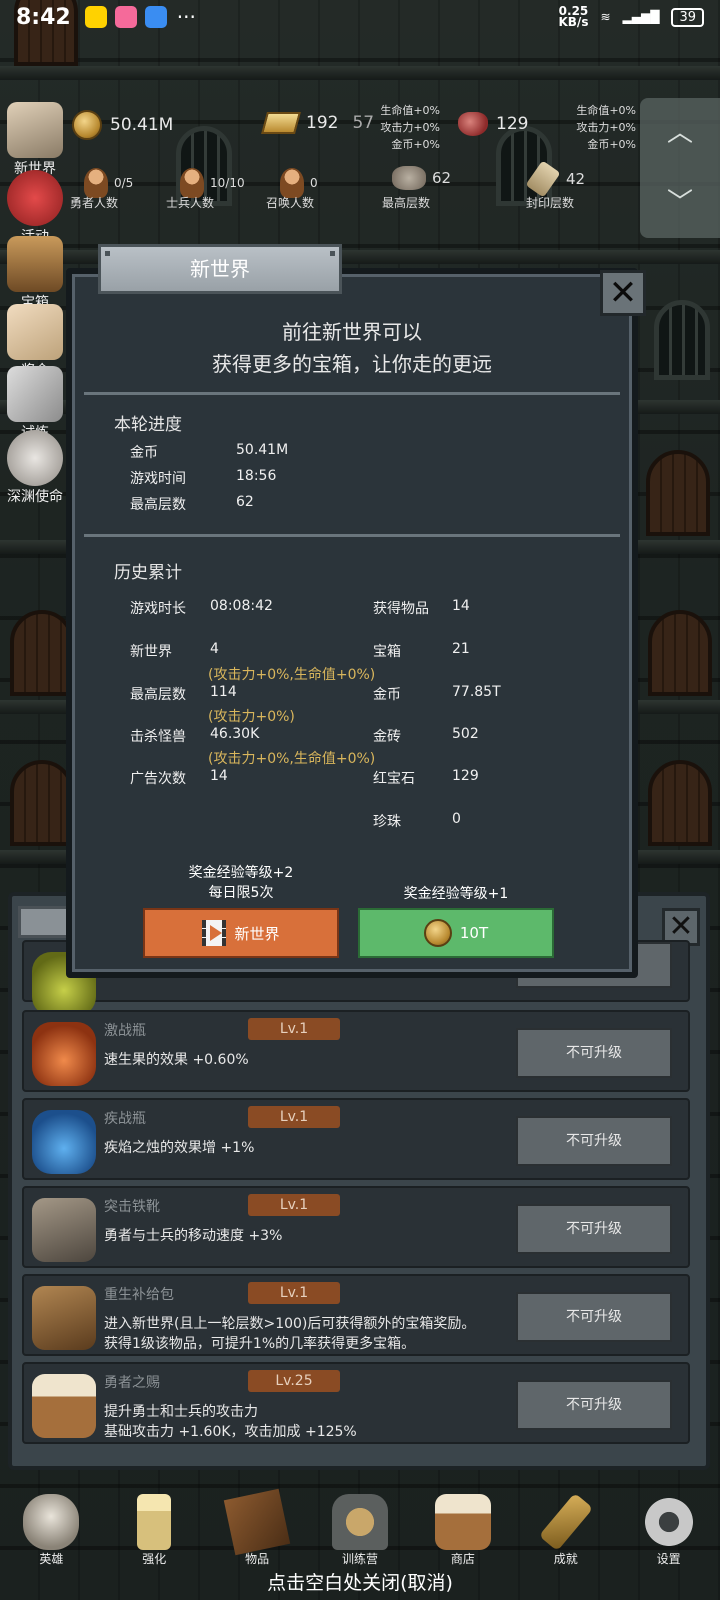 This screenshot has height=1600, width=720. Describe the element at coordinates (257, 933) in the screenshot. I see `button-label: 新世界` at that location.